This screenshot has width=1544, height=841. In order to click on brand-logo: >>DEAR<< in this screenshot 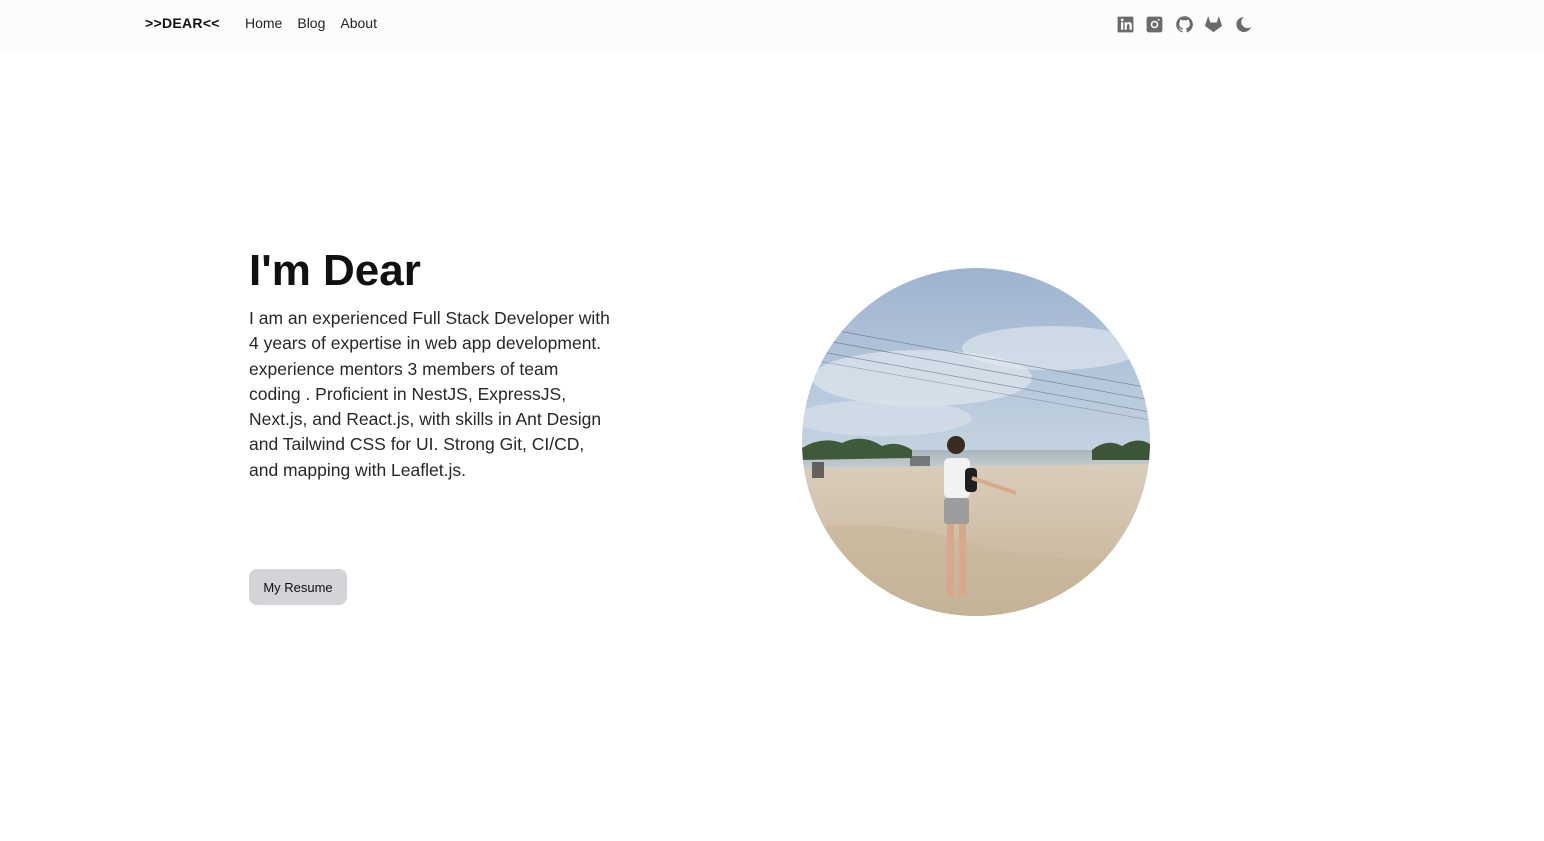, I will do `click(182, 23)`.